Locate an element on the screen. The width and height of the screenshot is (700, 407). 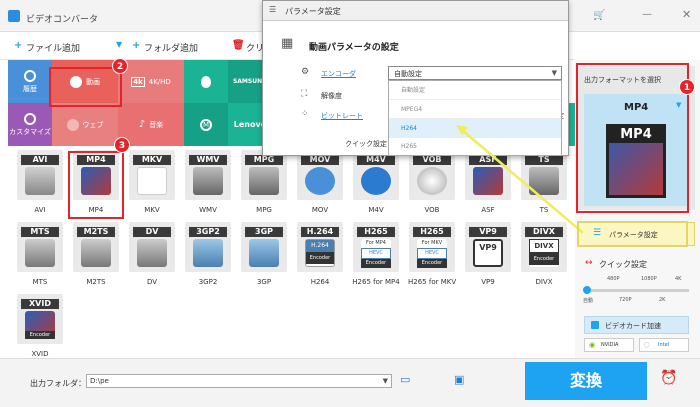
highlight-param-button is located at coordinates (632, 234).